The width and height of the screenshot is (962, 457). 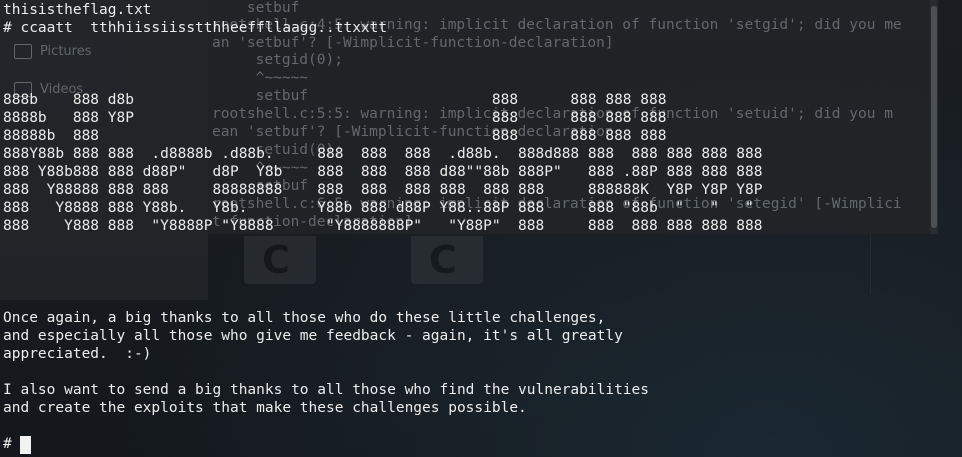 What do you see at coordinates (335, 118) in the screenshot?
I see `ascii-art-line: 8888b 888 Y8P 888 888 888 888` at bounding box center [335, 118].